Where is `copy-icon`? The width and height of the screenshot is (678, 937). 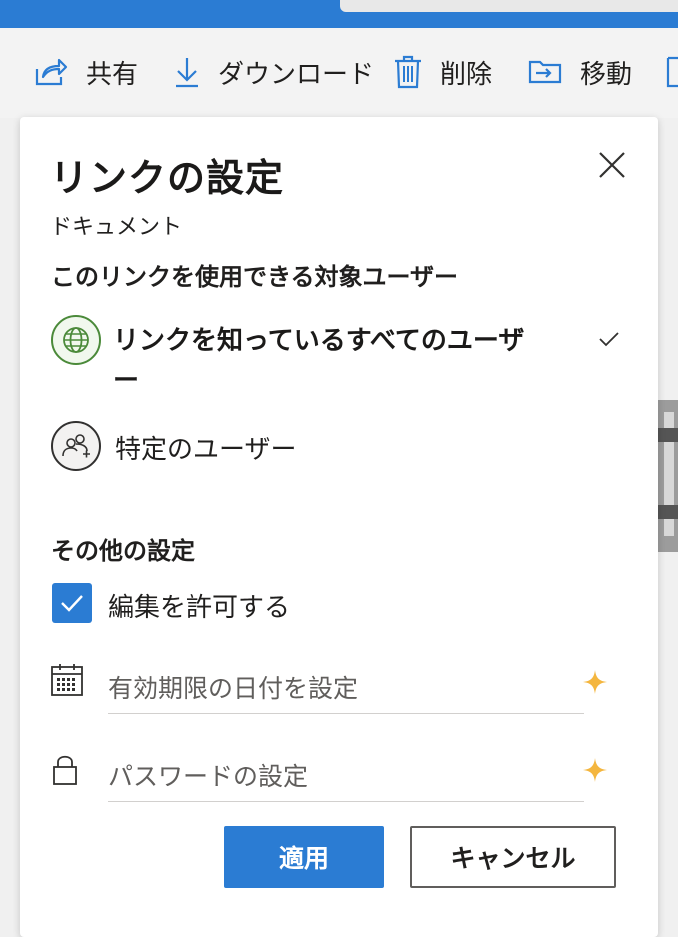 copy-icon is located at coordinates (672, 72).